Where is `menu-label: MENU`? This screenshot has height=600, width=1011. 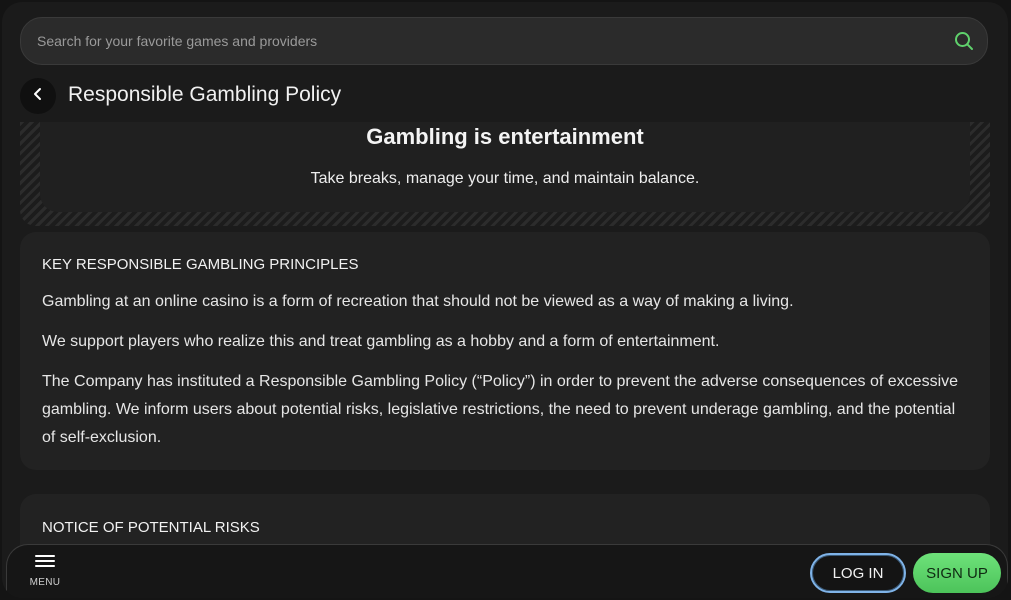
menu-label: MENU is located at coordinates (45, 582).